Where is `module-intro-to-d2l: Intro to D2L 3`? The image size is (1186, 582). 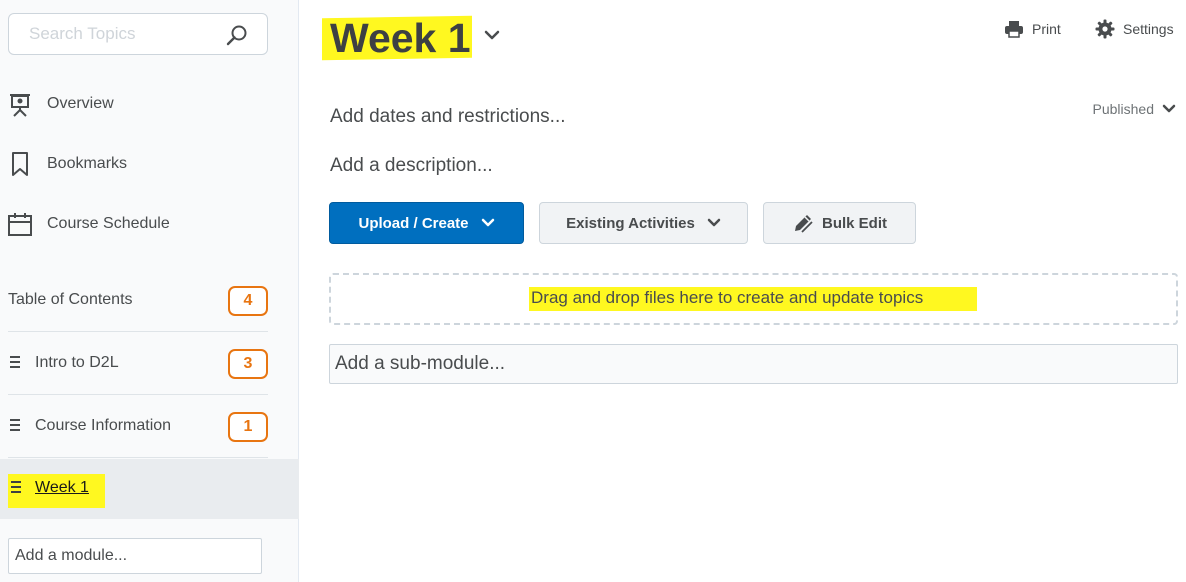 module-intro-to-d2l: Intro to D2L 3 is located at coordinates (138, 363).